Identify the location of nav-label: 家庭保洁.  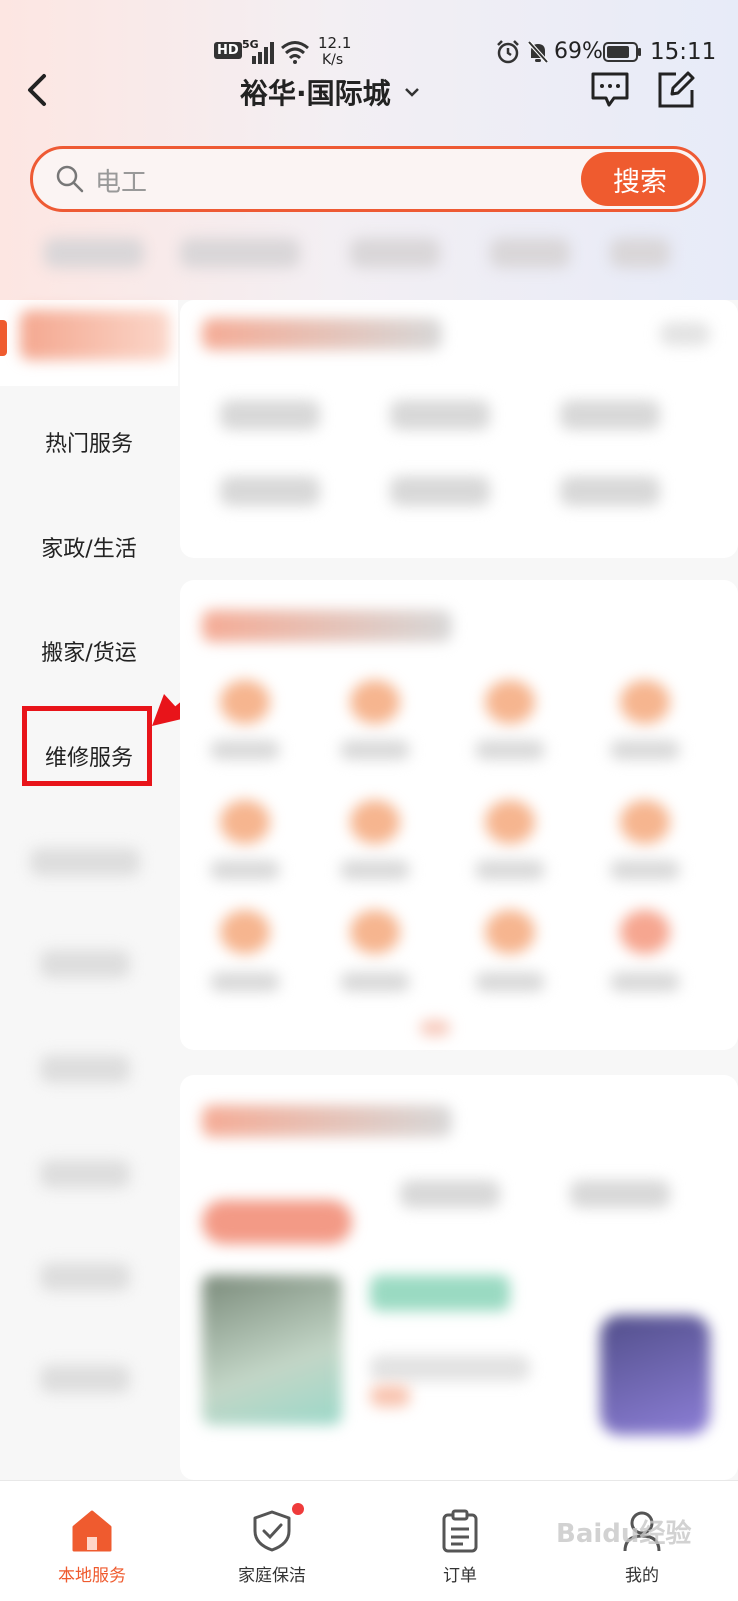
(272, 1576).